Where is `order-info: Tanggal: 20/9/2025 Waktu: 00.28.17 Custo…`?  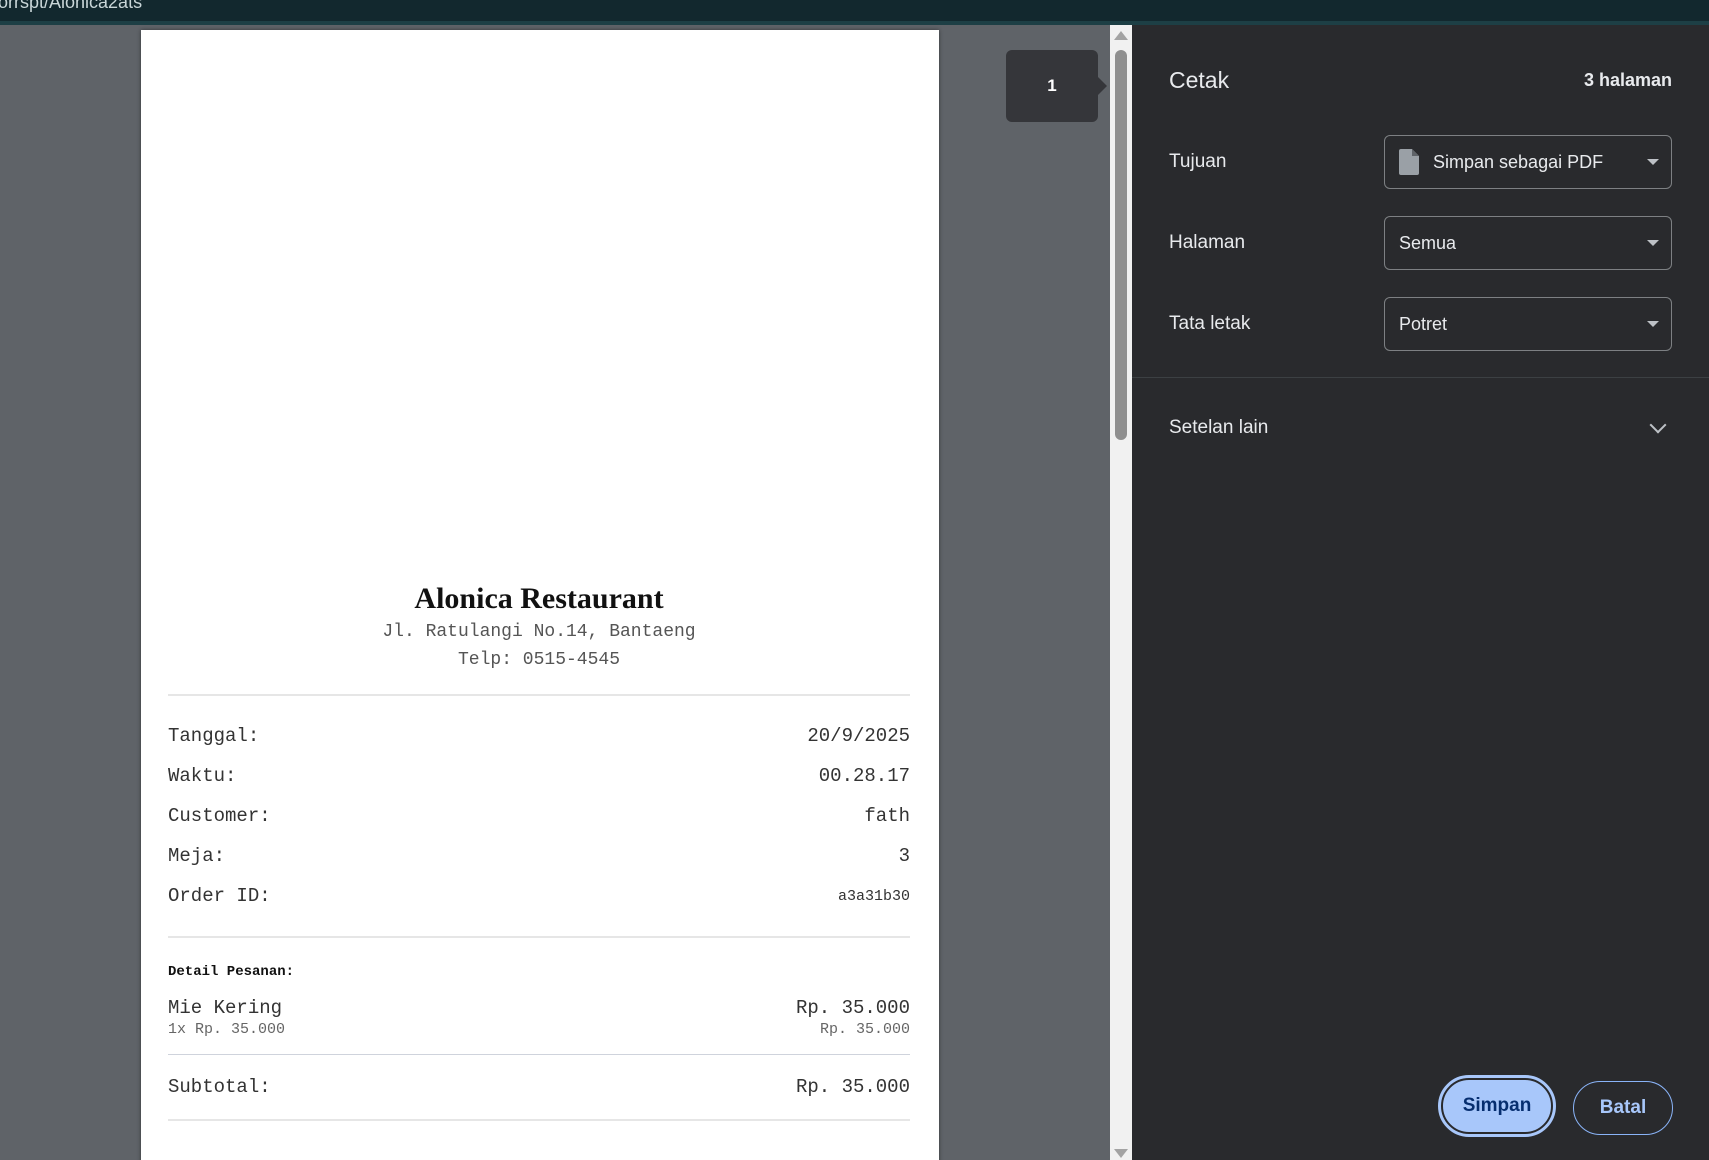
order-info: Tanggal: 20/9/2025 Waktu: 00.28.17 Custo… is located at coordinates (539, 806).